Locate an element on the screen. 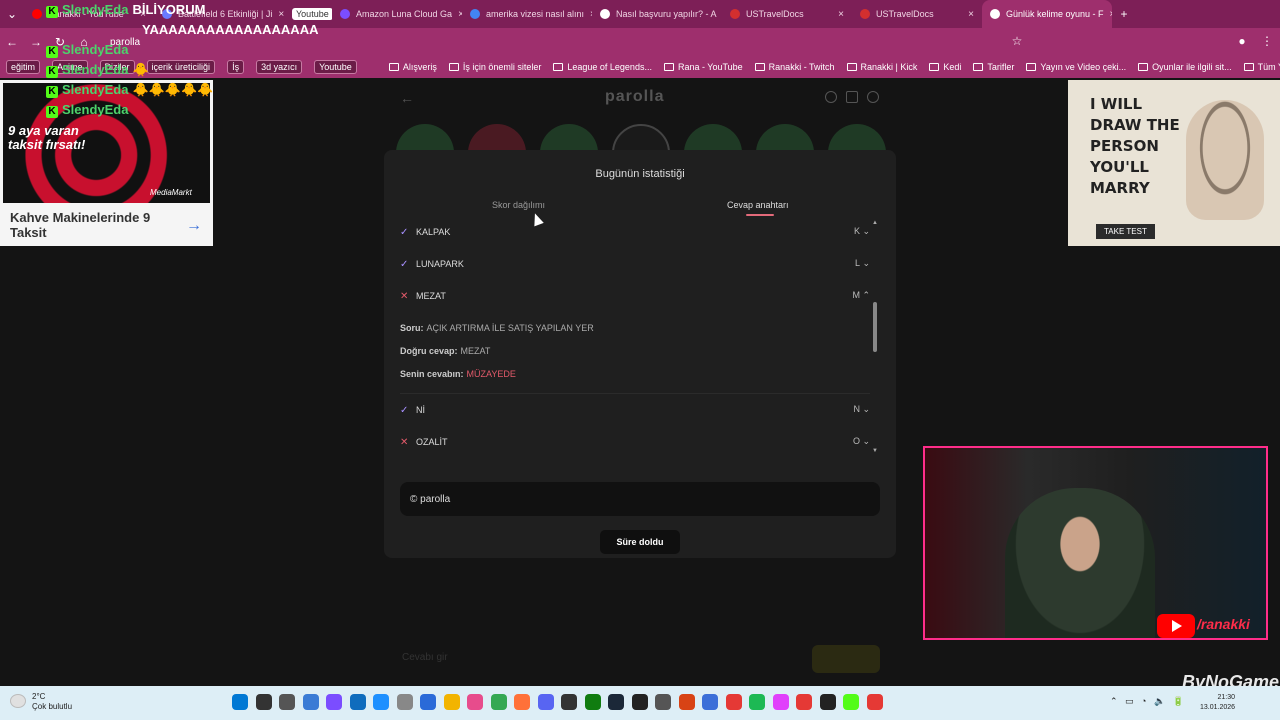  chevron-up-icon: ⌃ is located at coordinates (866, 295).